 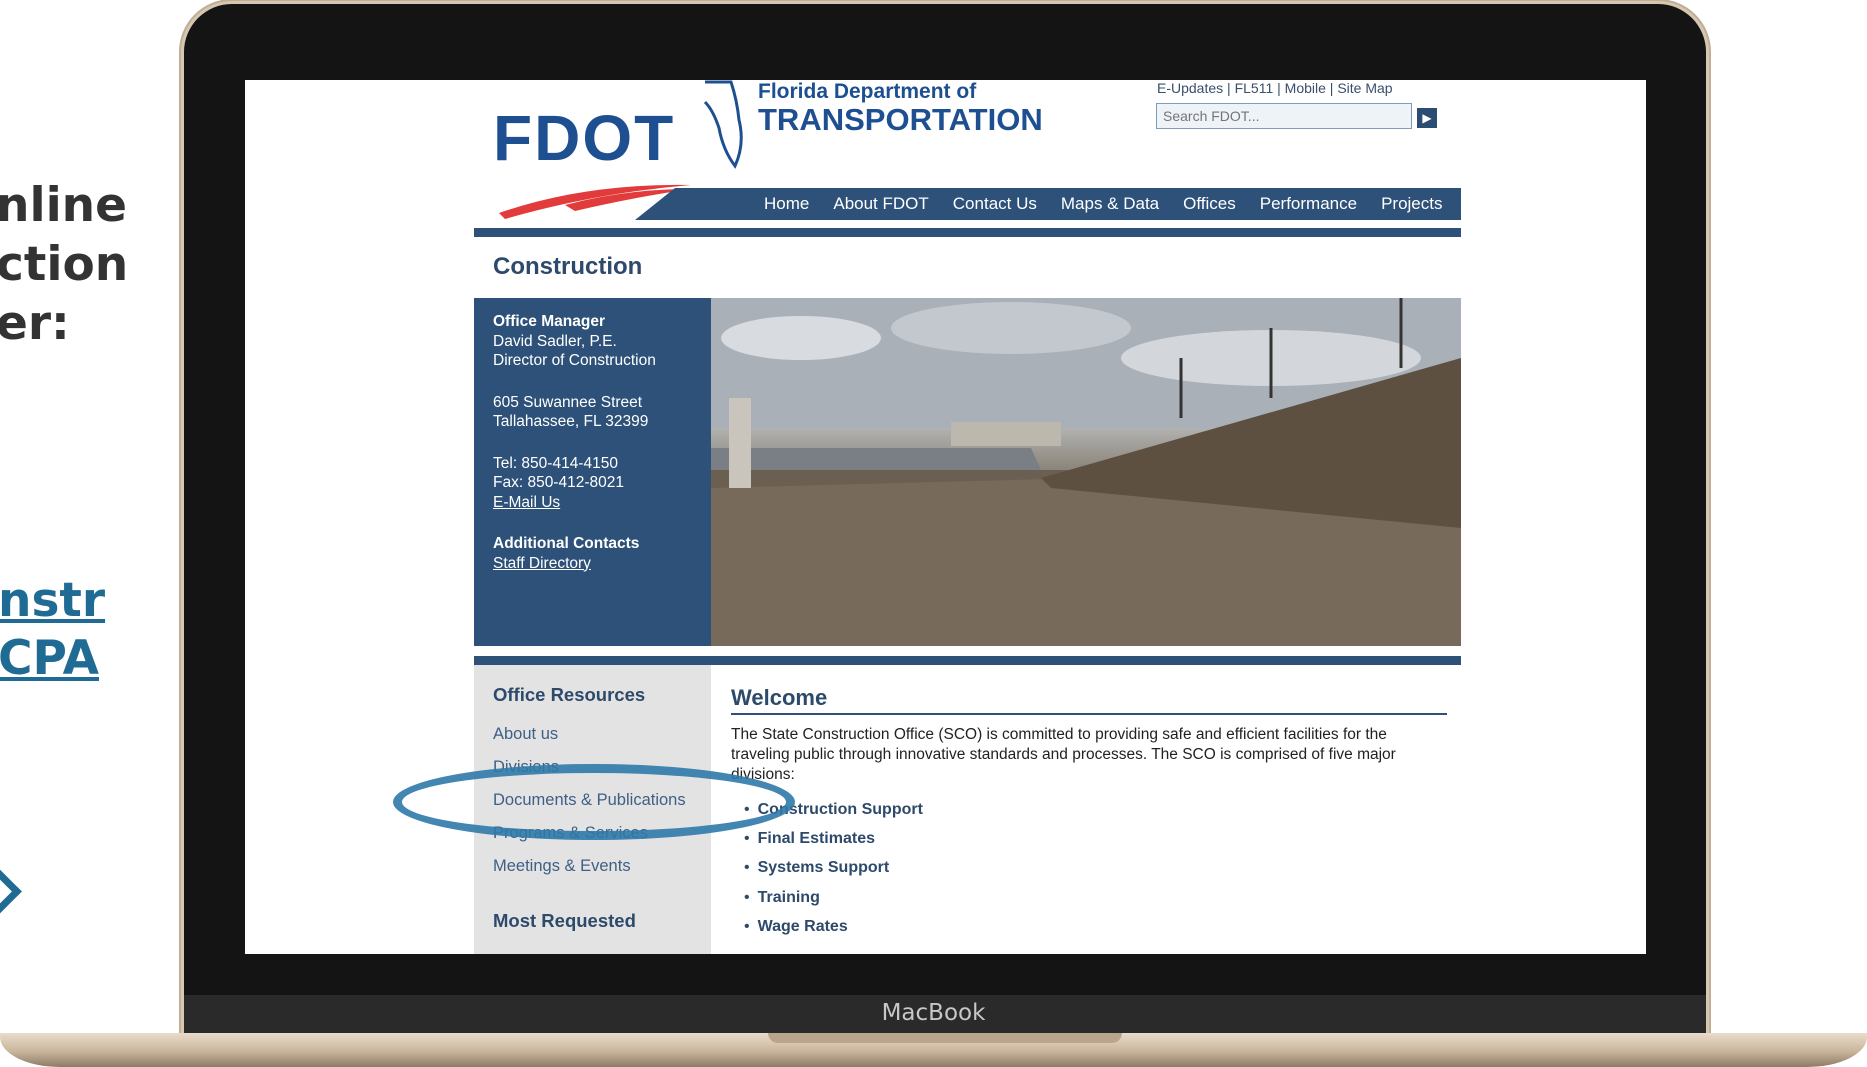 I want to click on nav-contact: Contact Us, so click(x=995, y=204).